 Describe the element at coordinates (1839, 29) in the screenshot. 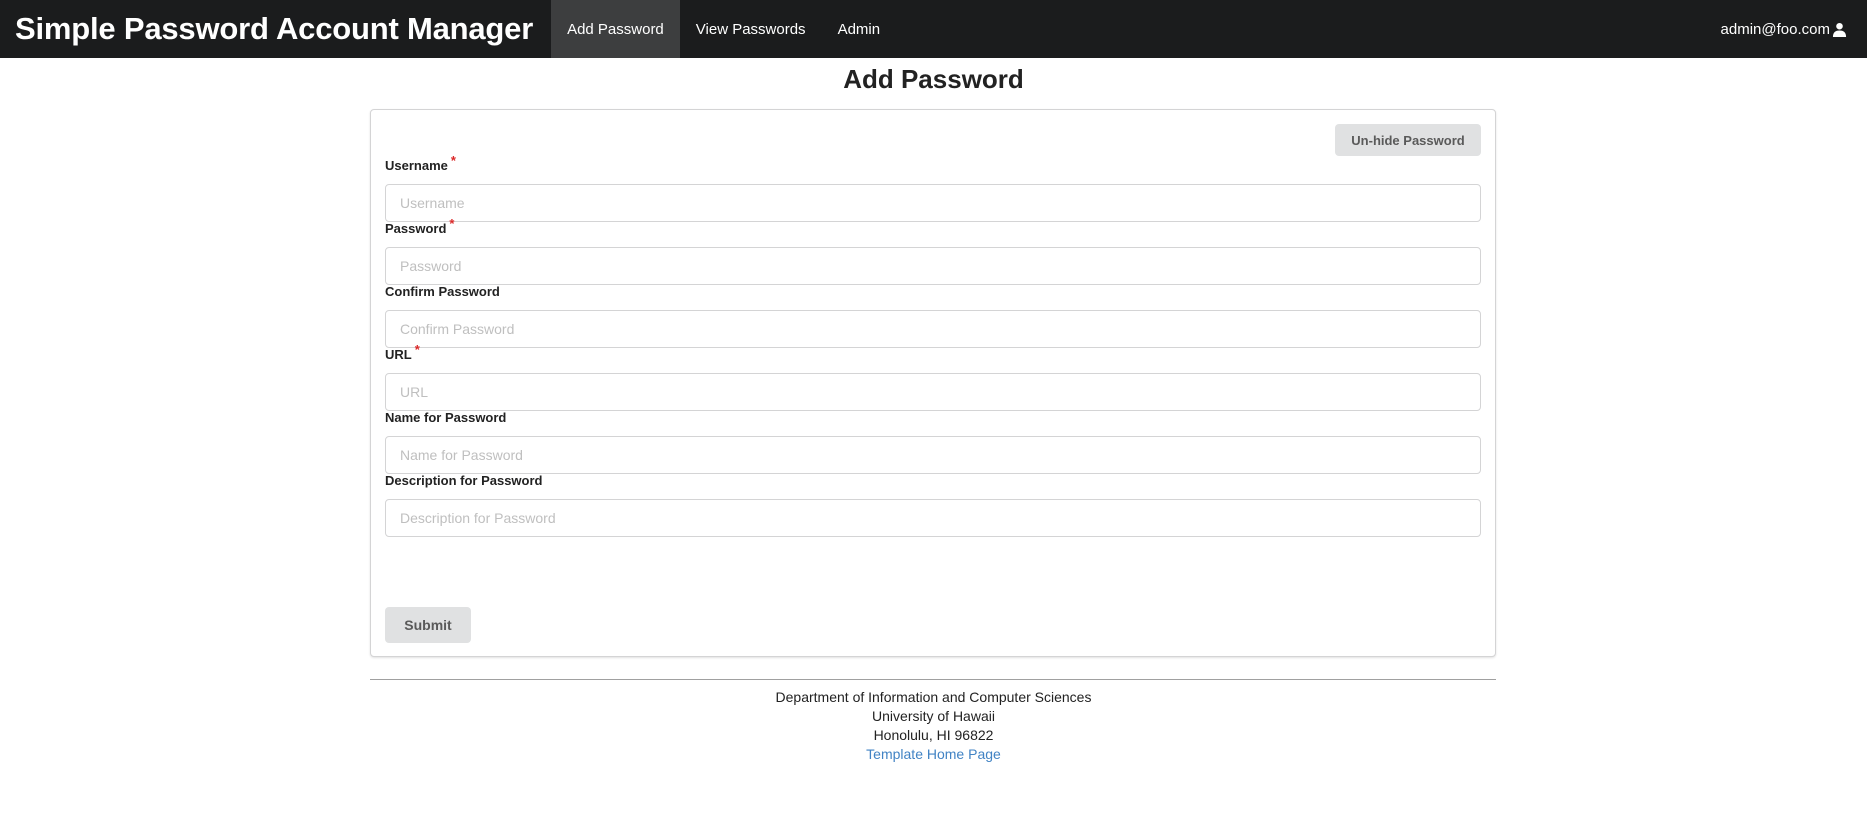

I see `user-icon` at that location.